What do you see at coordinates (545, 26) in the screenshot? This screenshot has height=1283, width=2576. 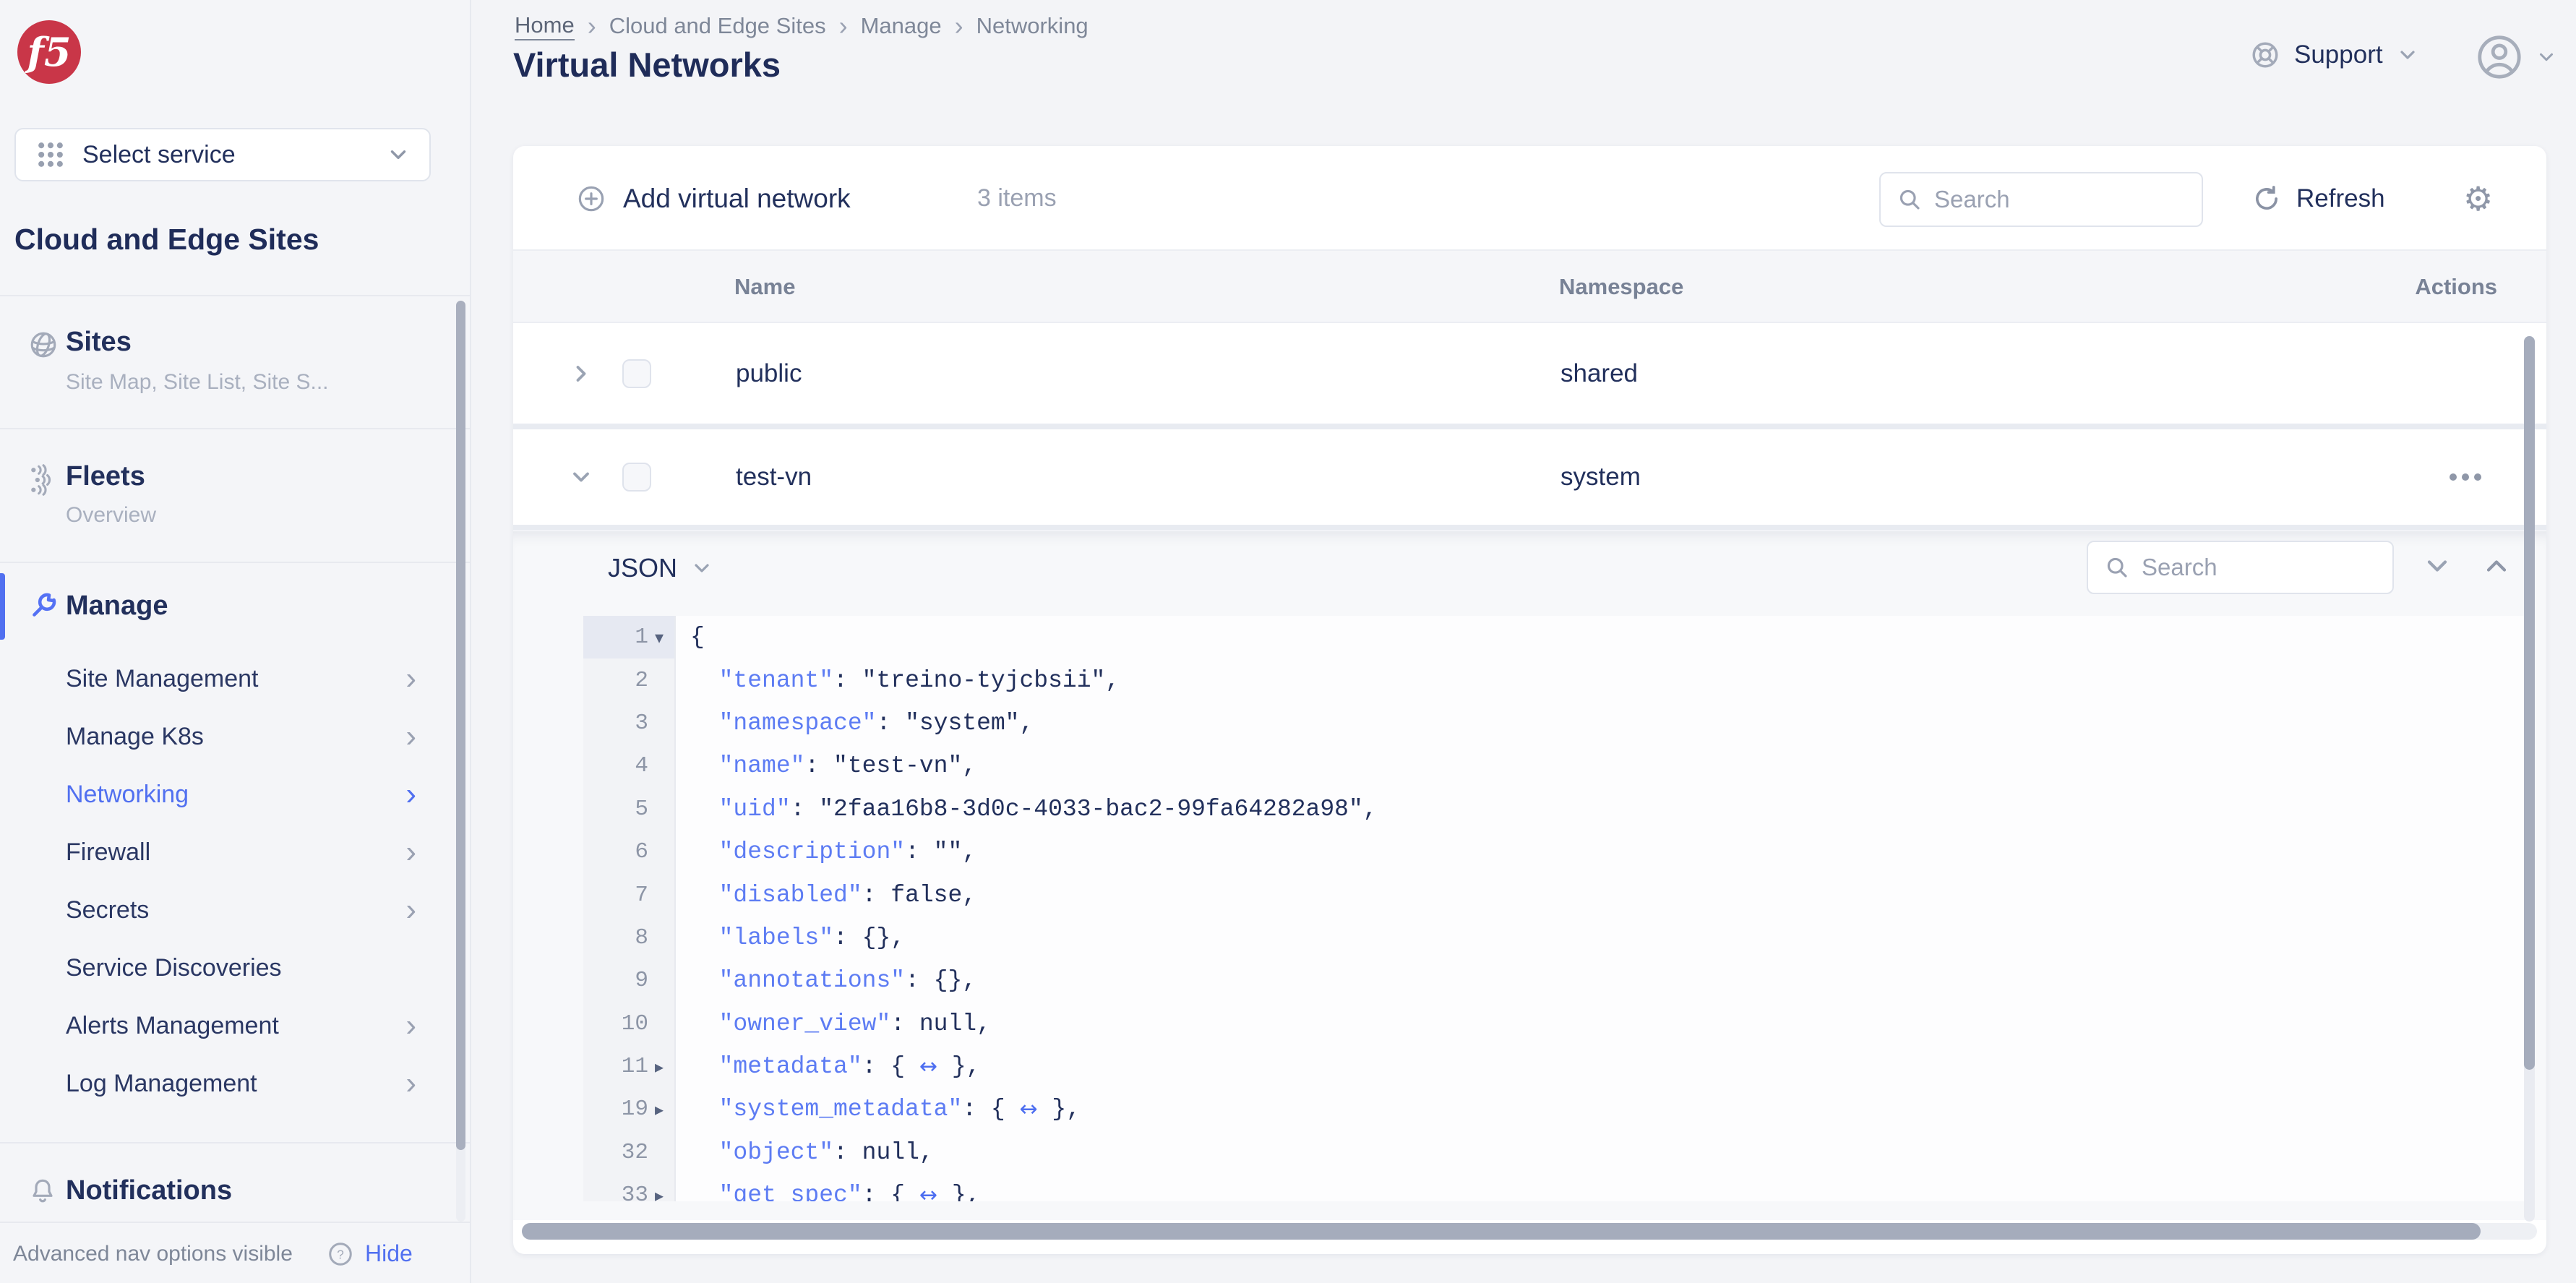 I see `breadcrumb-item-home: Home` at bounding box center [545, 26].